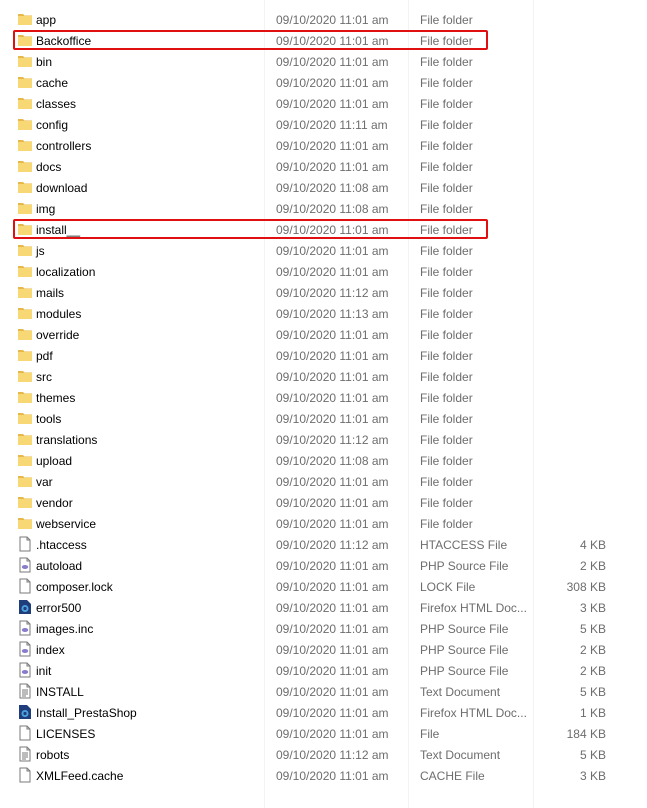 This screenshot has height=808, width=647. What do you see at coordinates (323, 397) in the screenshot?
I see `file-row: themes 09/10/2020 11:01 am File folder` at bounding box center [323, 397].